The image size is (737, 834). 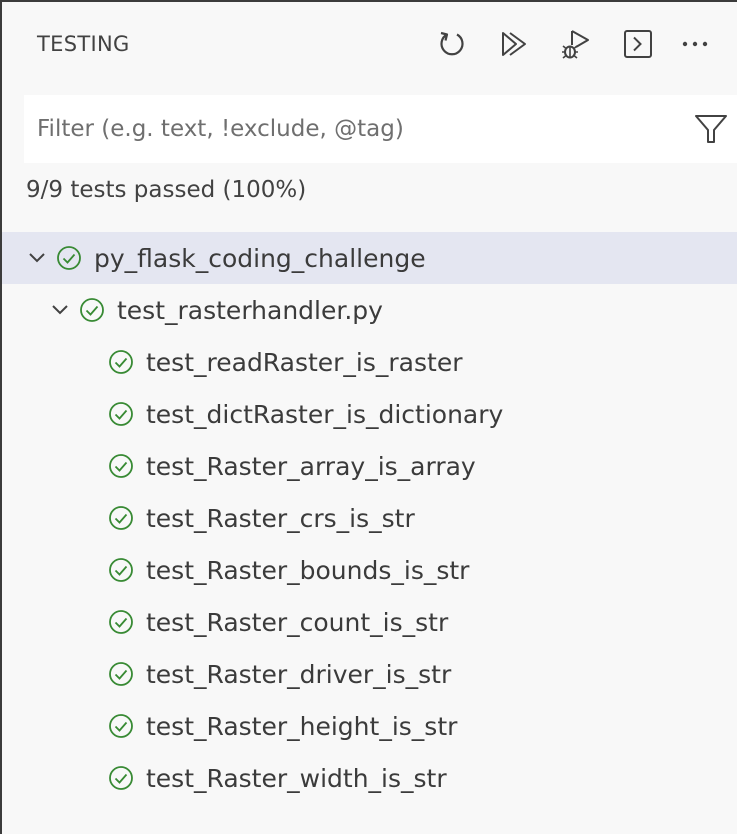 I want to click on tree-item-label: test_Raster_height_is_str, so click(x=302, y=726).